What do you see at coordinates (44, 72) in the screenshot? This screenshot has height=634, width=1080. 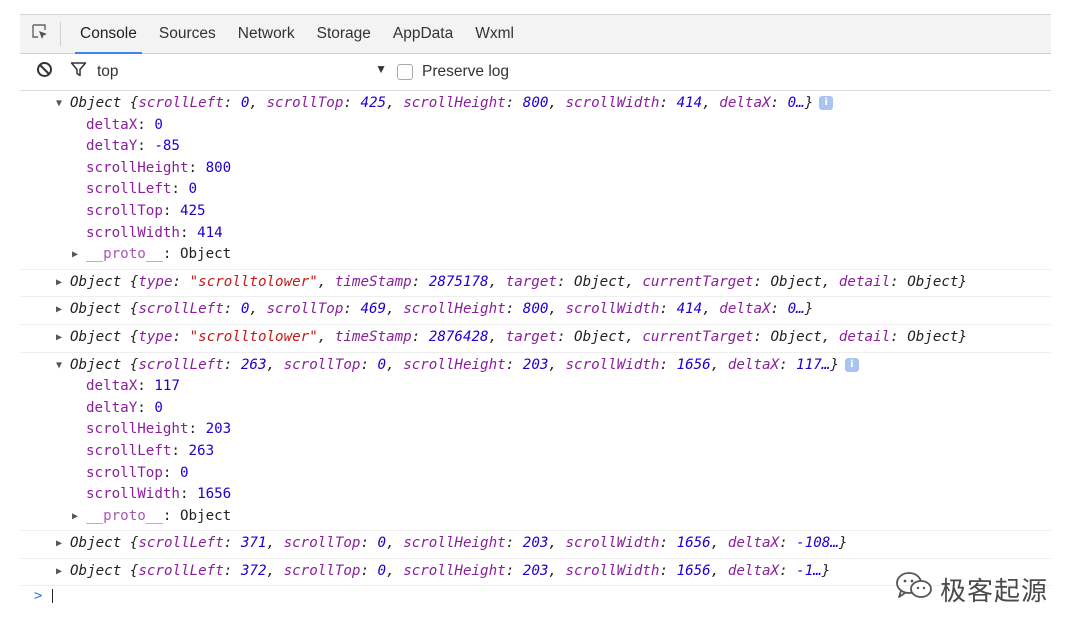 I see `clear-console-button` at bounding box center [44, 72].